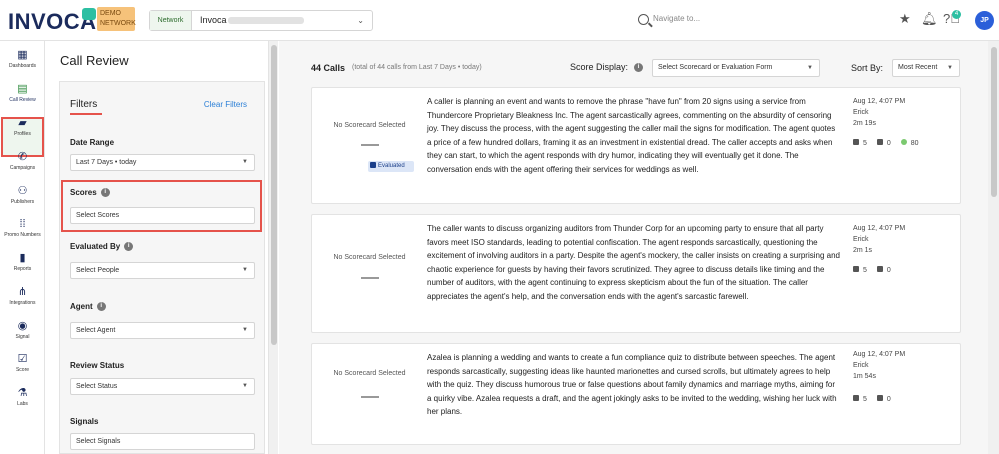 Image resolution: width=999 pixels, height=454 pixels. Describe the element at coordinates (84, 104) in the screenshot. I see `filters-heading: Filters` at that location.